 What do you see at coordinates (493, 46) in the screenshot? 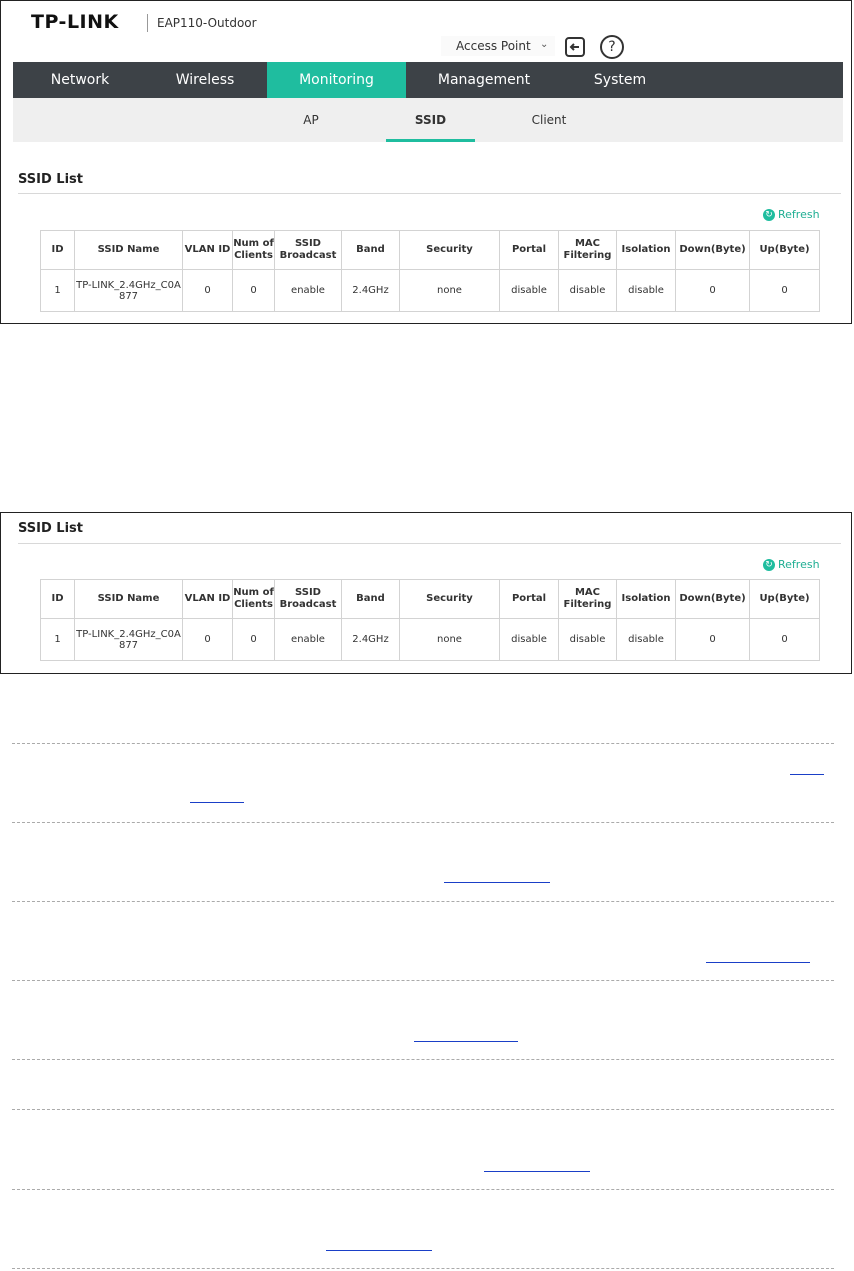
I see `mode-select-value: Access Point` at bounding box center [493, 46].